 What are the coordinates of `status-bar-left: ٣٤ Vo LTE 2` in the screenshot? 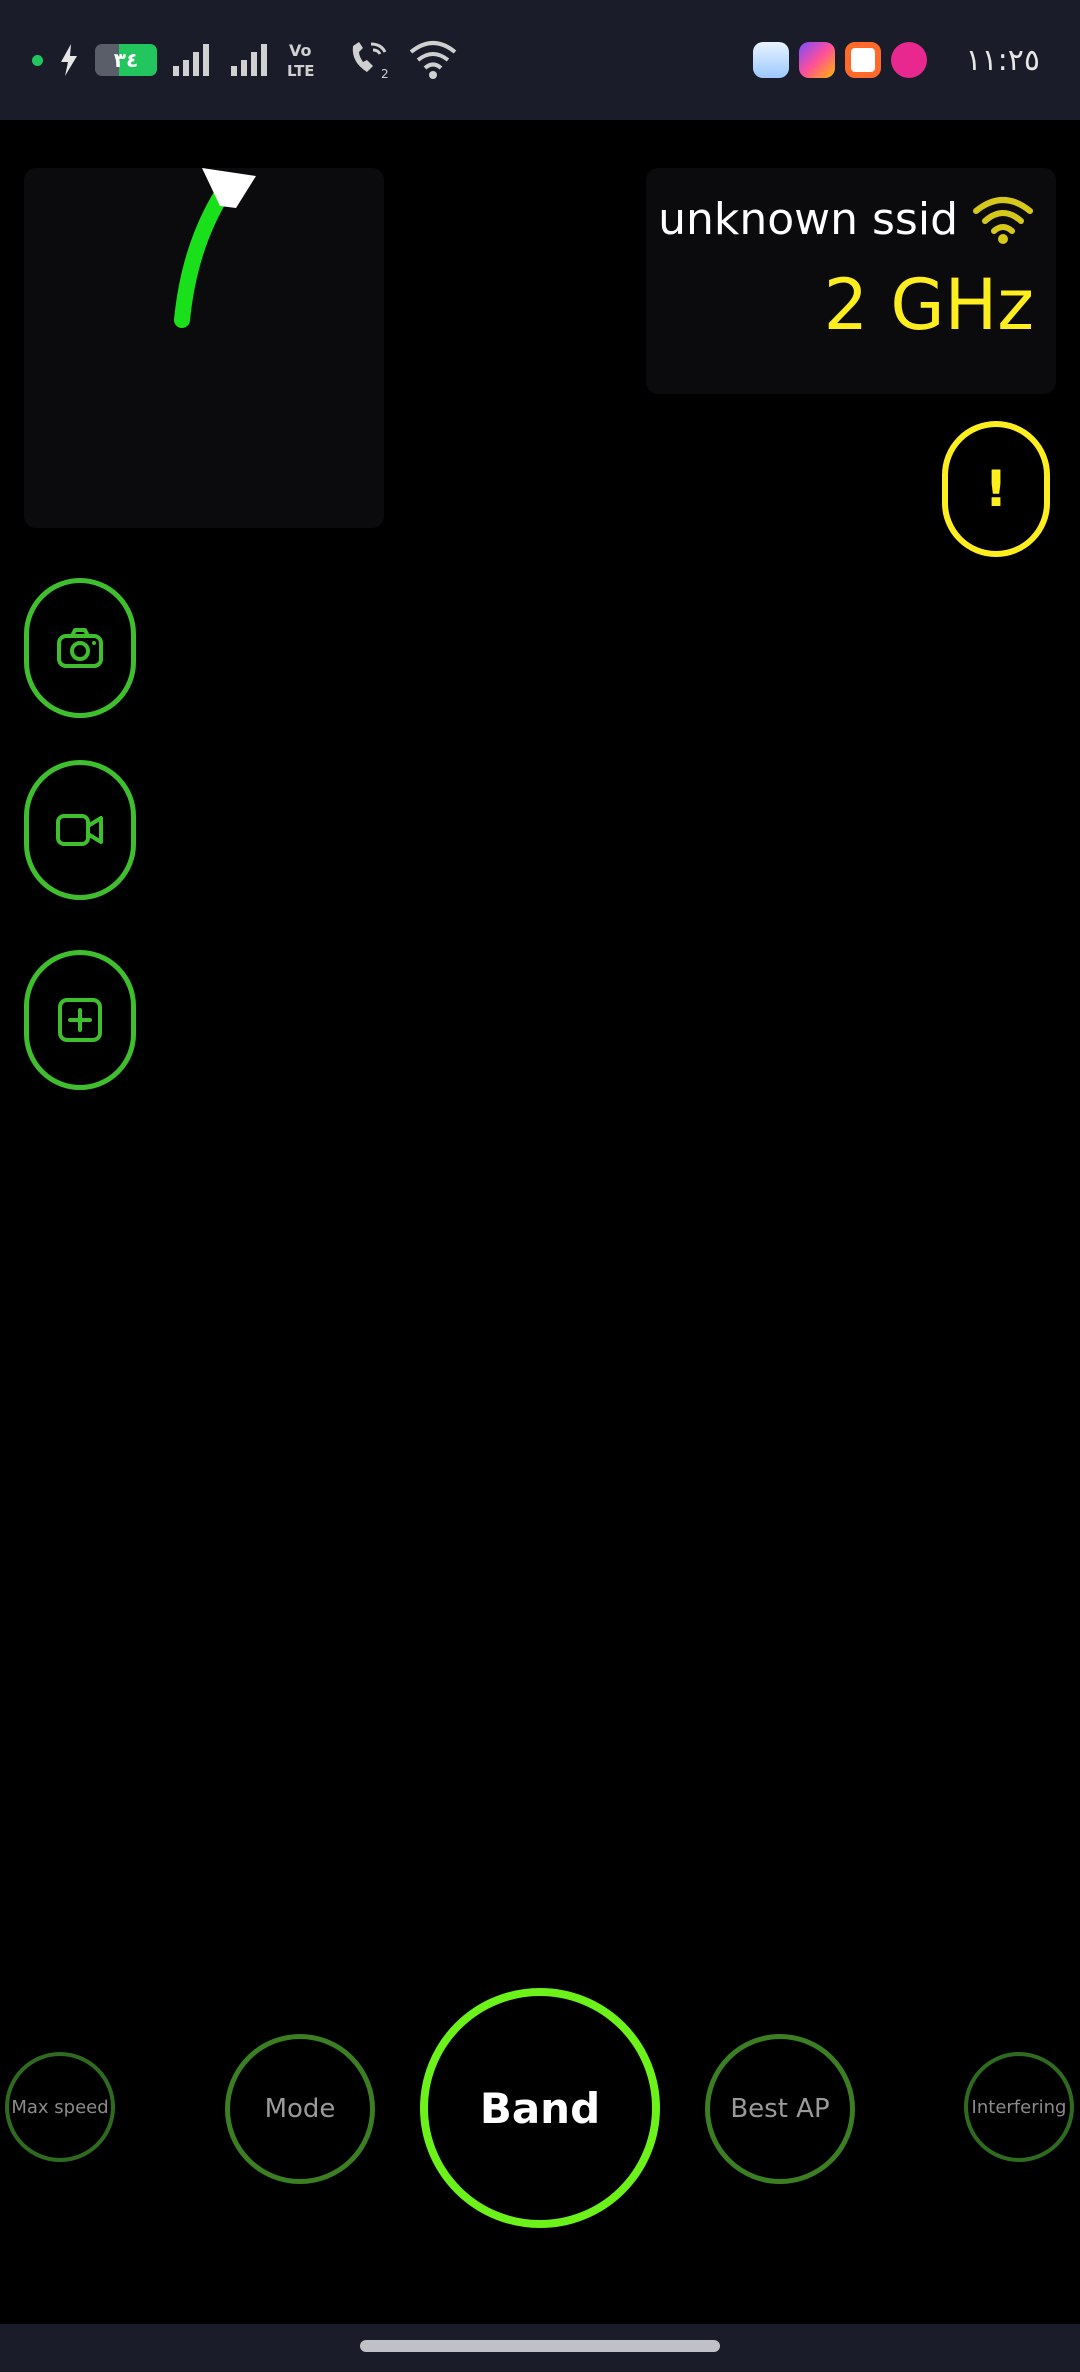 It's located at (246, 60).